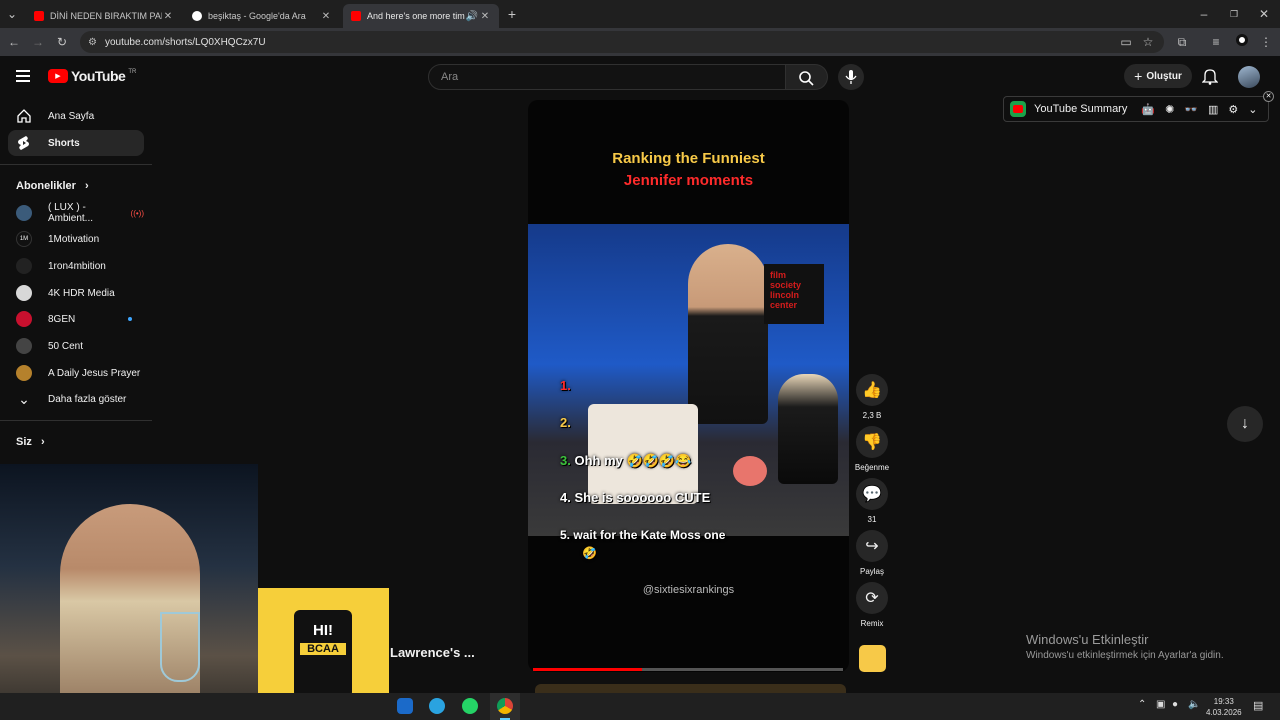 This screenshot has width=1280, height=720. What do you see at coordinates (1148, 42) in the screenshot?
I see `bookmark-star-icon: ☆` at bounding box center [1148, 42].